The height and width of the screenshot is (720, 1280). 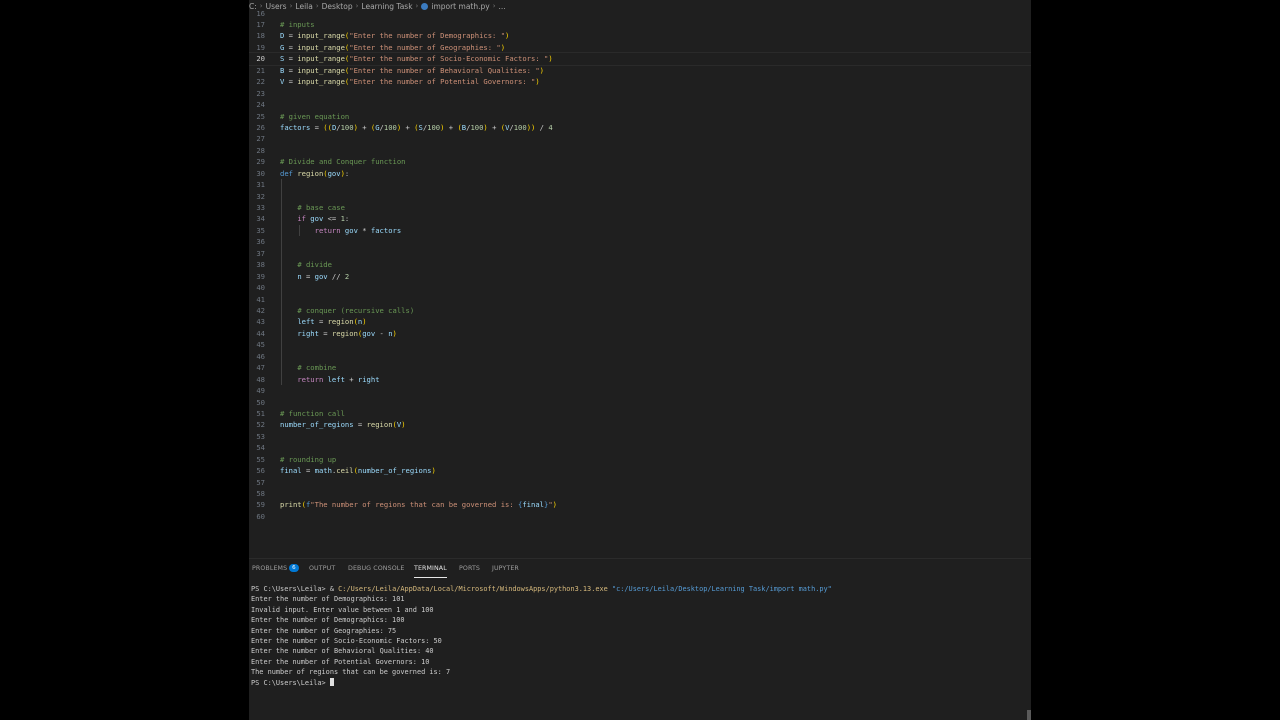 What do you see at coordinates (299, 230) in the screenshot?
I see `indent-guide` at bounding box center [299, 230].